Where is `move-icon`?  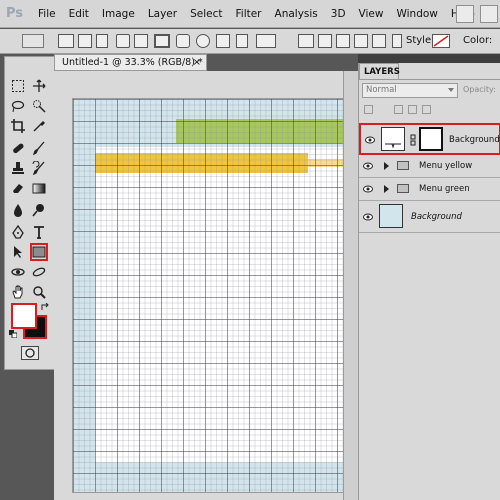
move-icon is located at coordinates (39, 85).